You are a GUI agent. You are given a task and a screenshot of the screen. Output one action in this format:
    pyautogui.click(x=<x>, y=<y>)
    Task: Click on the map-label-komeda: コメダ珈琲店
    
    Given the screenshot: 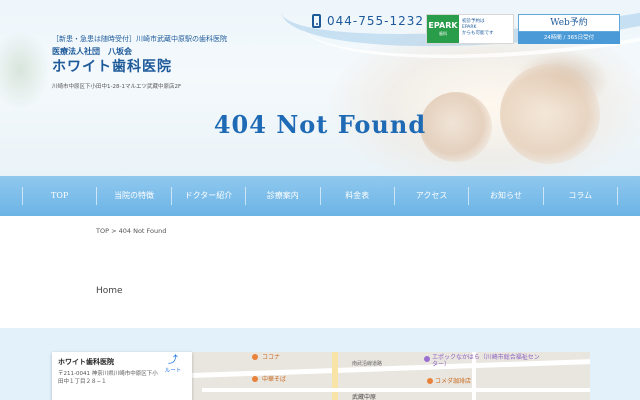 What is the action you would take?
    pyautogui.click(x=453, y=381)
    